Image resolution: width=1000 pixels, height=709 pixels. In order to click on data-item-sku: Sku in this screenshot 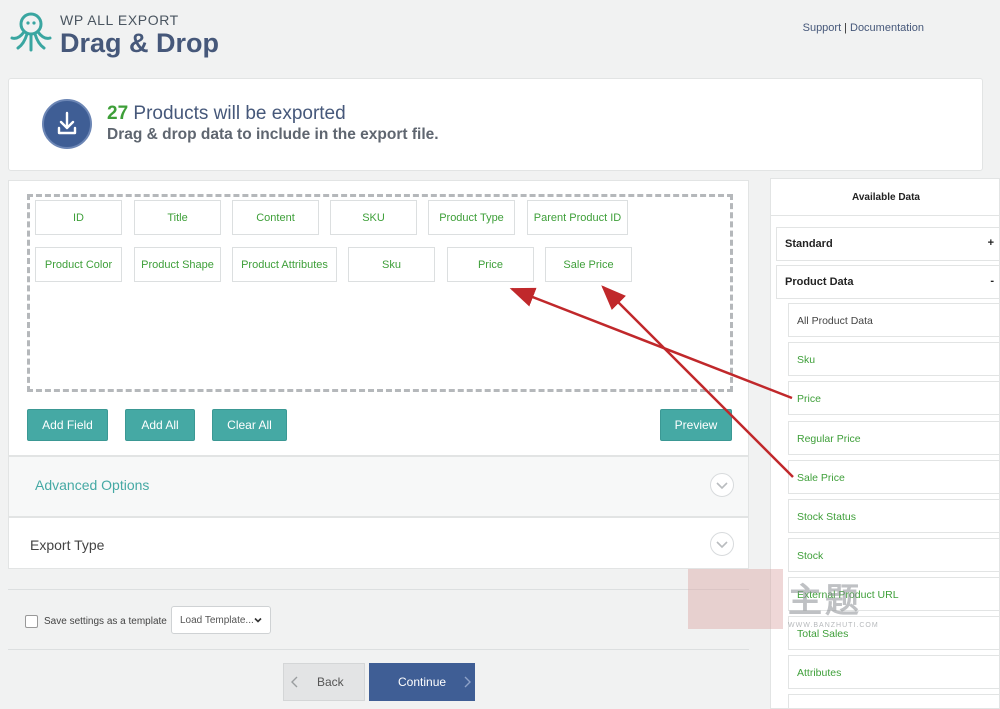, I will do `click(893, 359)`.